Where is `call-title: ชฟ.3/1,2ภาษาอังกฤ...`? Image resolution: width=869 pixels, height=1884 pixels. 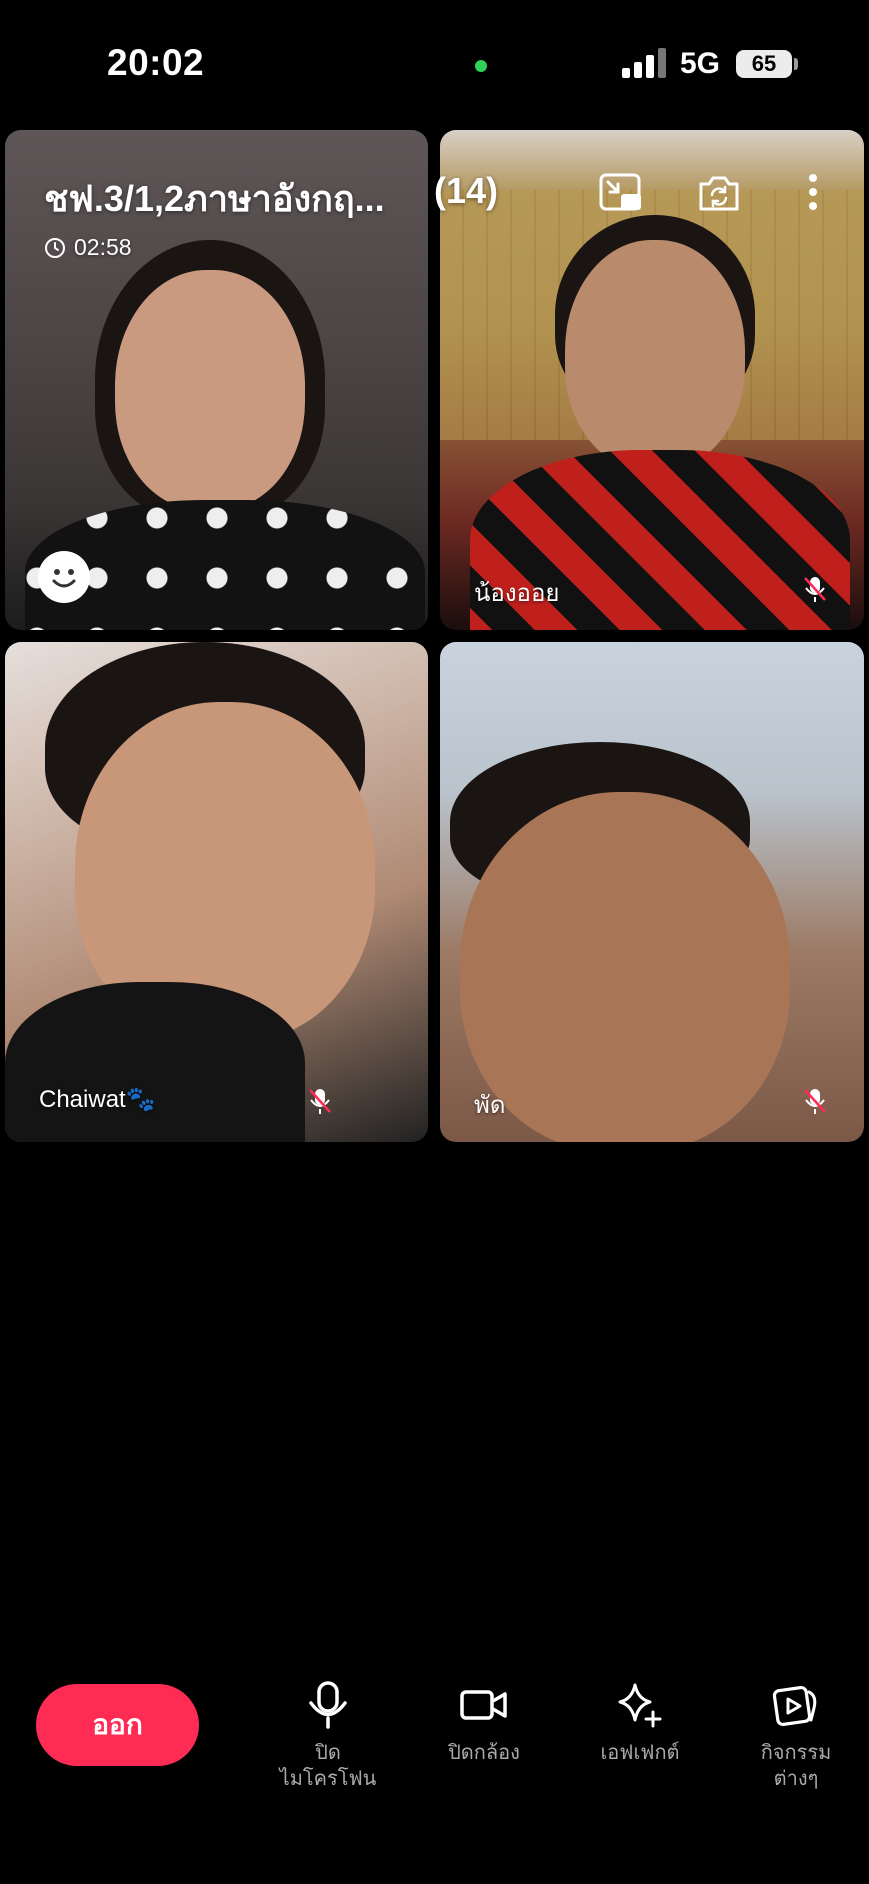 call-title: ชฟ.3/1,2ภาษาอังกฤ... is located at coordinates (214, 198).